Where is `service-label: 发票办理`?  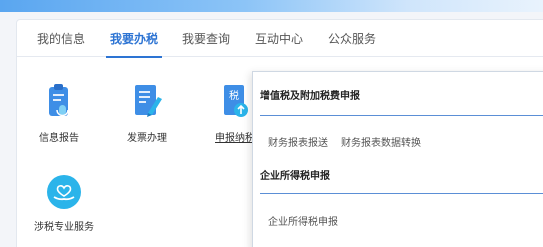
service-label: 发票办理 is located at coordinates (147, 138).